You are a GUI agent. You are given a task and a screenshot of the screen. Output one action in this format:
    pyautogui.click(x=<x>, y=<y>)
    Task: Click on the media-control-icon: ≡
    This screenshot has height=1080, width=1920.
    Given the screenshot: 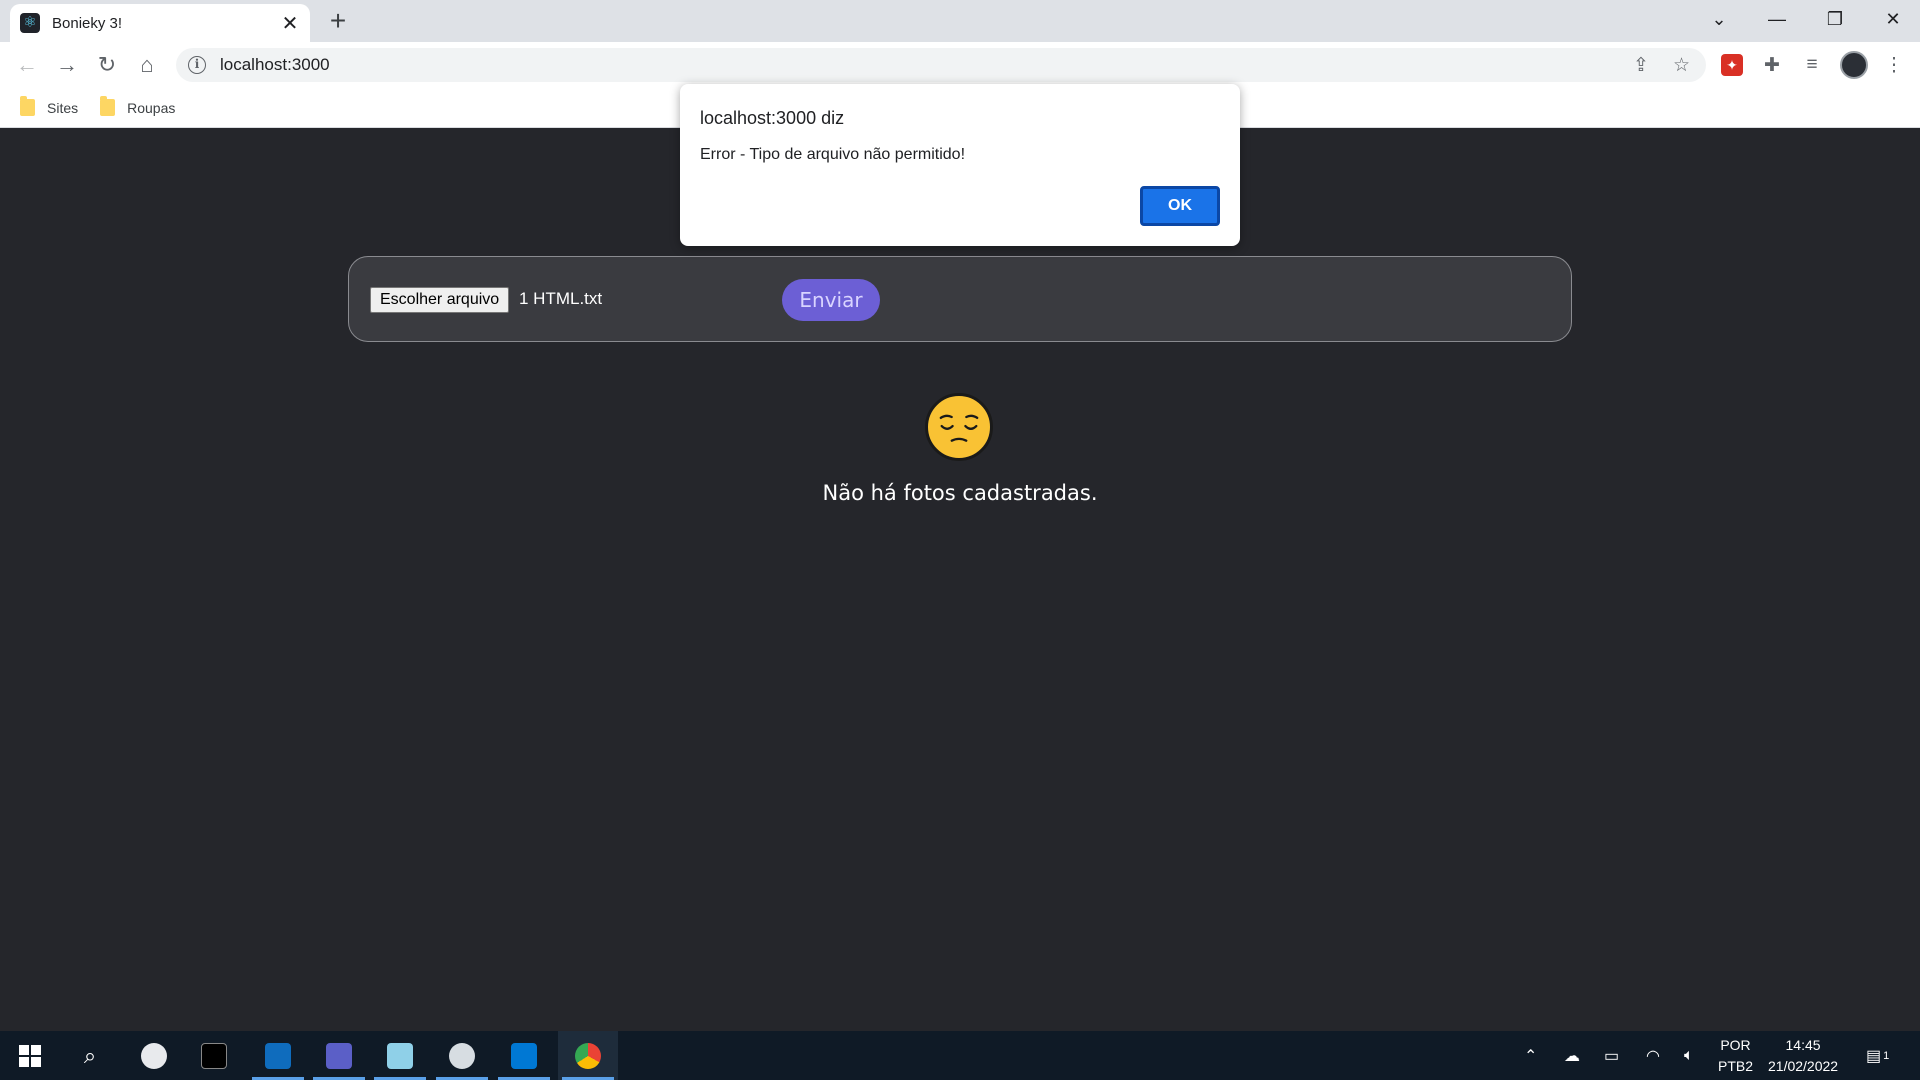 What is the action you would take?
    pyautogui.click(x=1812, y=65)
    